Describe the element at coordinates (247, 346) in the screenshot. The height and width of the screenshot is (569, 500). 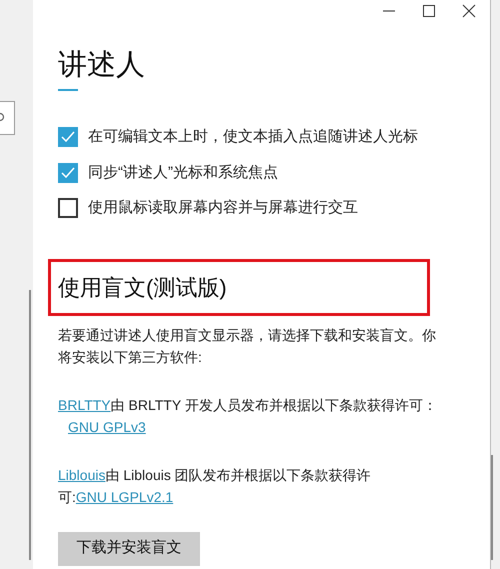
I see `description-text: 若要通过讲述人使用盲文显示器，请选择下载和安装盲文。你将安装以下第三方软件:` at that location.